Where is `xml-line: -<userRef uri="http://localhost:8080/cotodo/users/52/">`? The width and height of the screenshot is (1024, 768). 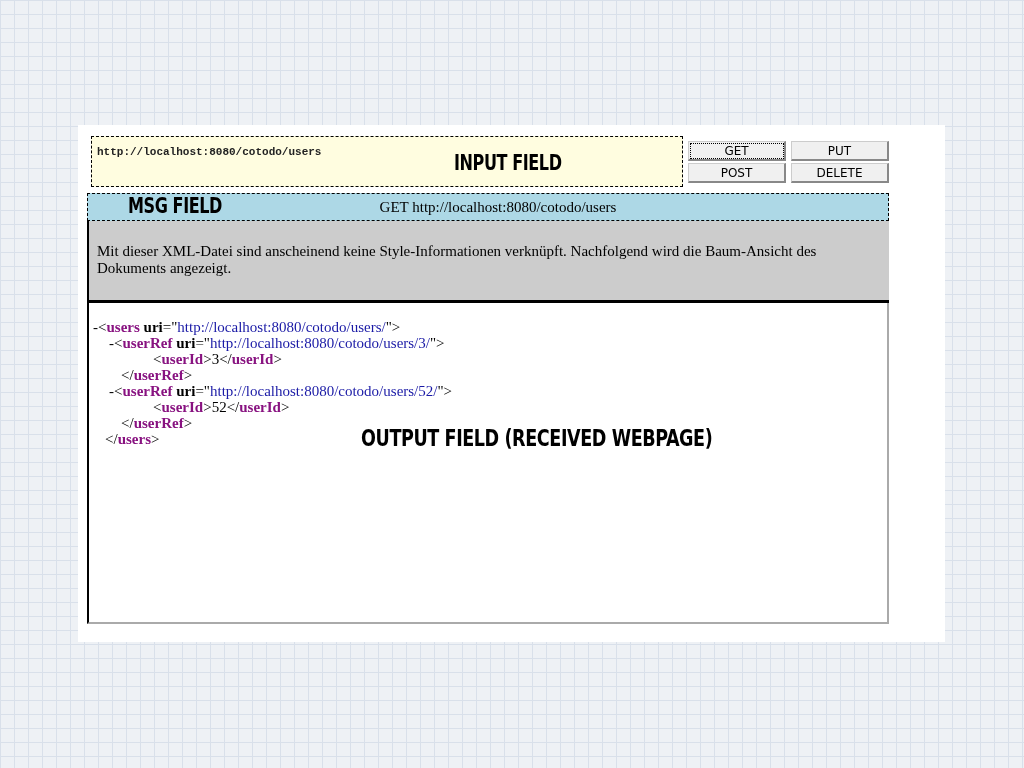
xml-line: -<userRef uri="http://localhost:8080/cotodo/users/52/"> is located at coordinates (280, 391).